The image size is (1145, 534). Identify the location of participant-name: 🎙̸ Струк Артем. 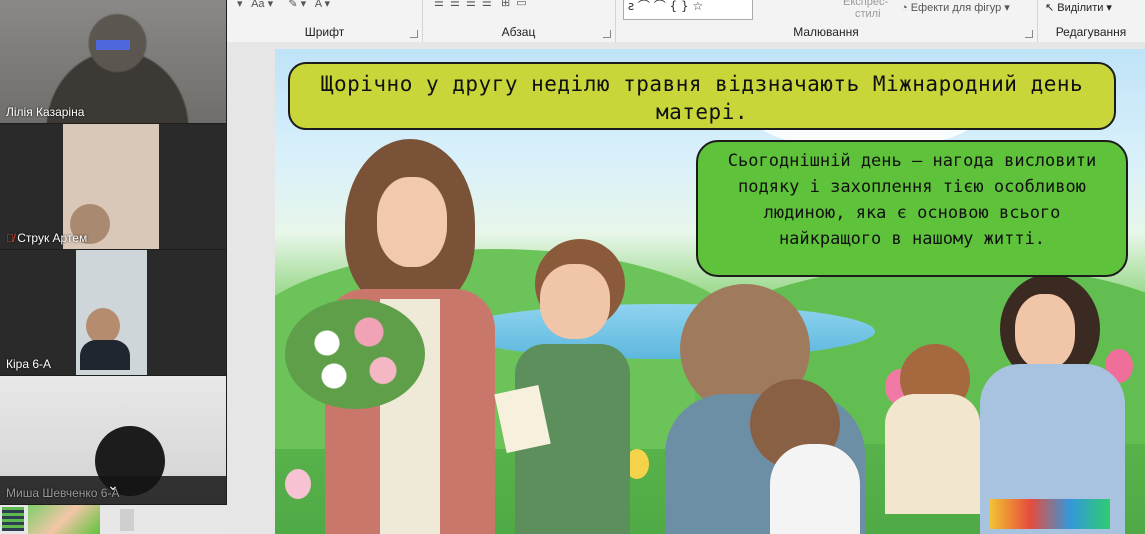
(46, 238).